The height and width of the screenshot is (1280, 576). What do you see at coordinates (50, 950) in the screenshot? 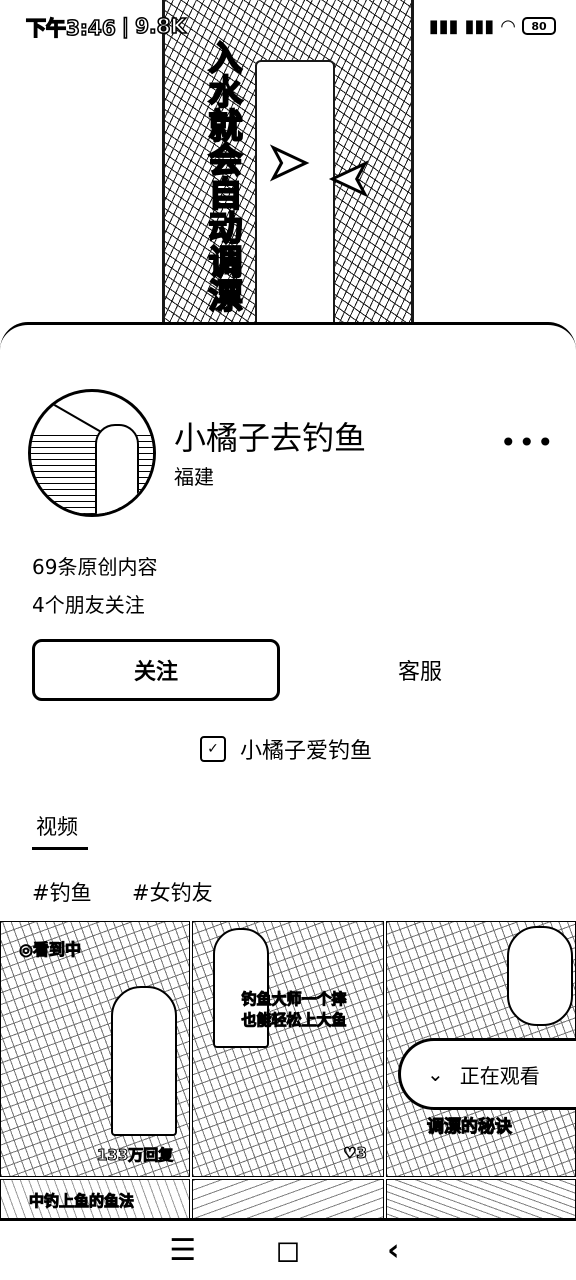
I see `watching-badge: ◎看到中` at bounding box center [50, 950].